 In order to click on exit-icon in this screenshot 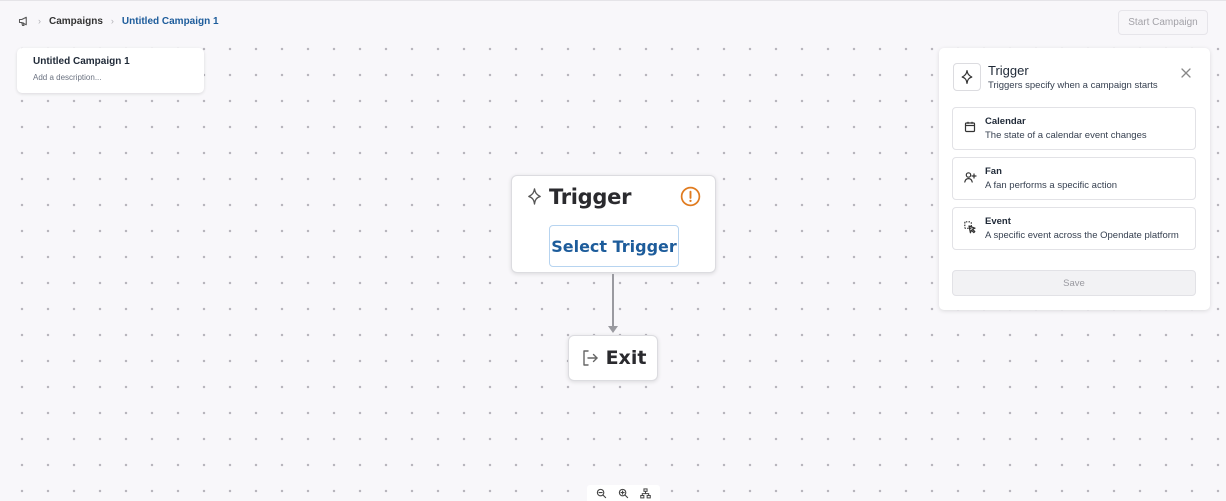, I will do `click(590, 358)`.